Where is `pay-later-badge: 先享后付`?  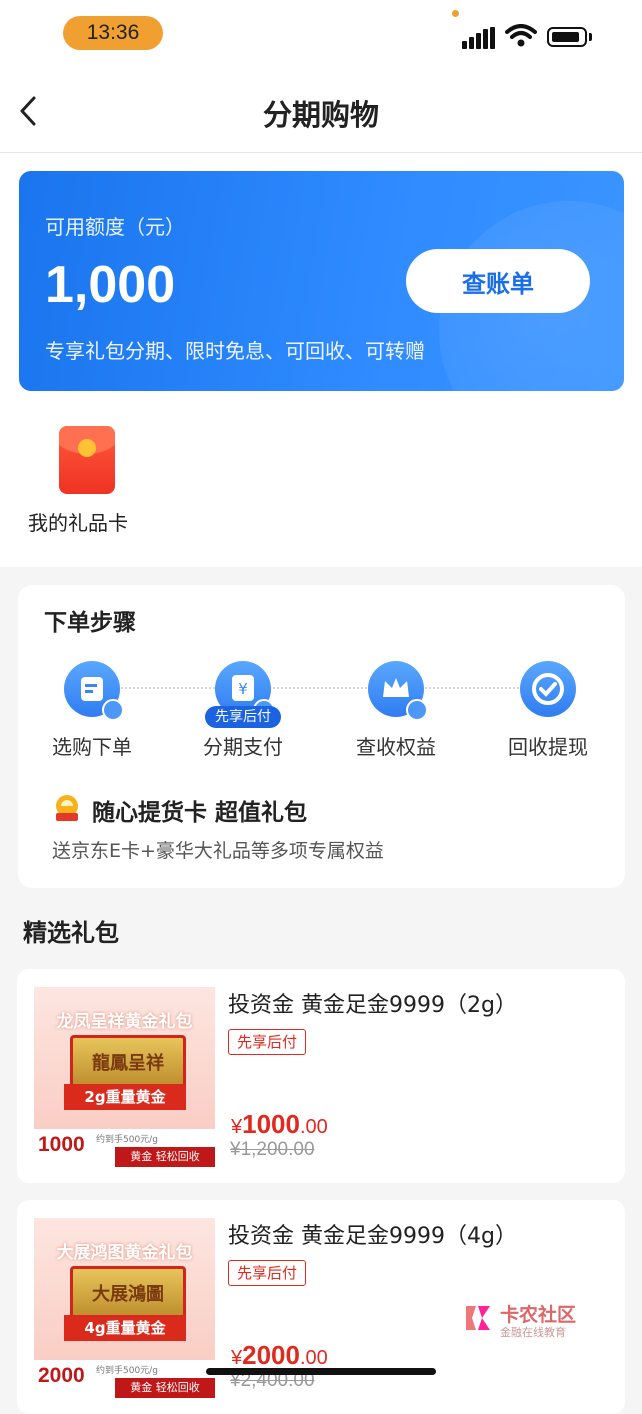
pay-later-badge: 先享后付 is located at coordinates (243, 717).